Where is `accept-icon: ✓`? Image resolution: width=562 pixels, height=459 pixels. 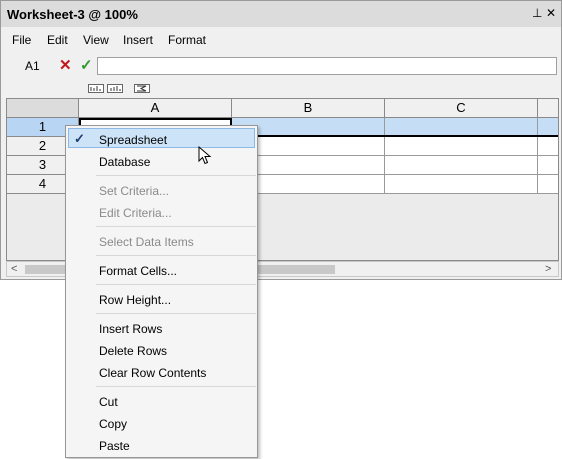 accept-icon: ✓ is located at coordinates (86, 65).